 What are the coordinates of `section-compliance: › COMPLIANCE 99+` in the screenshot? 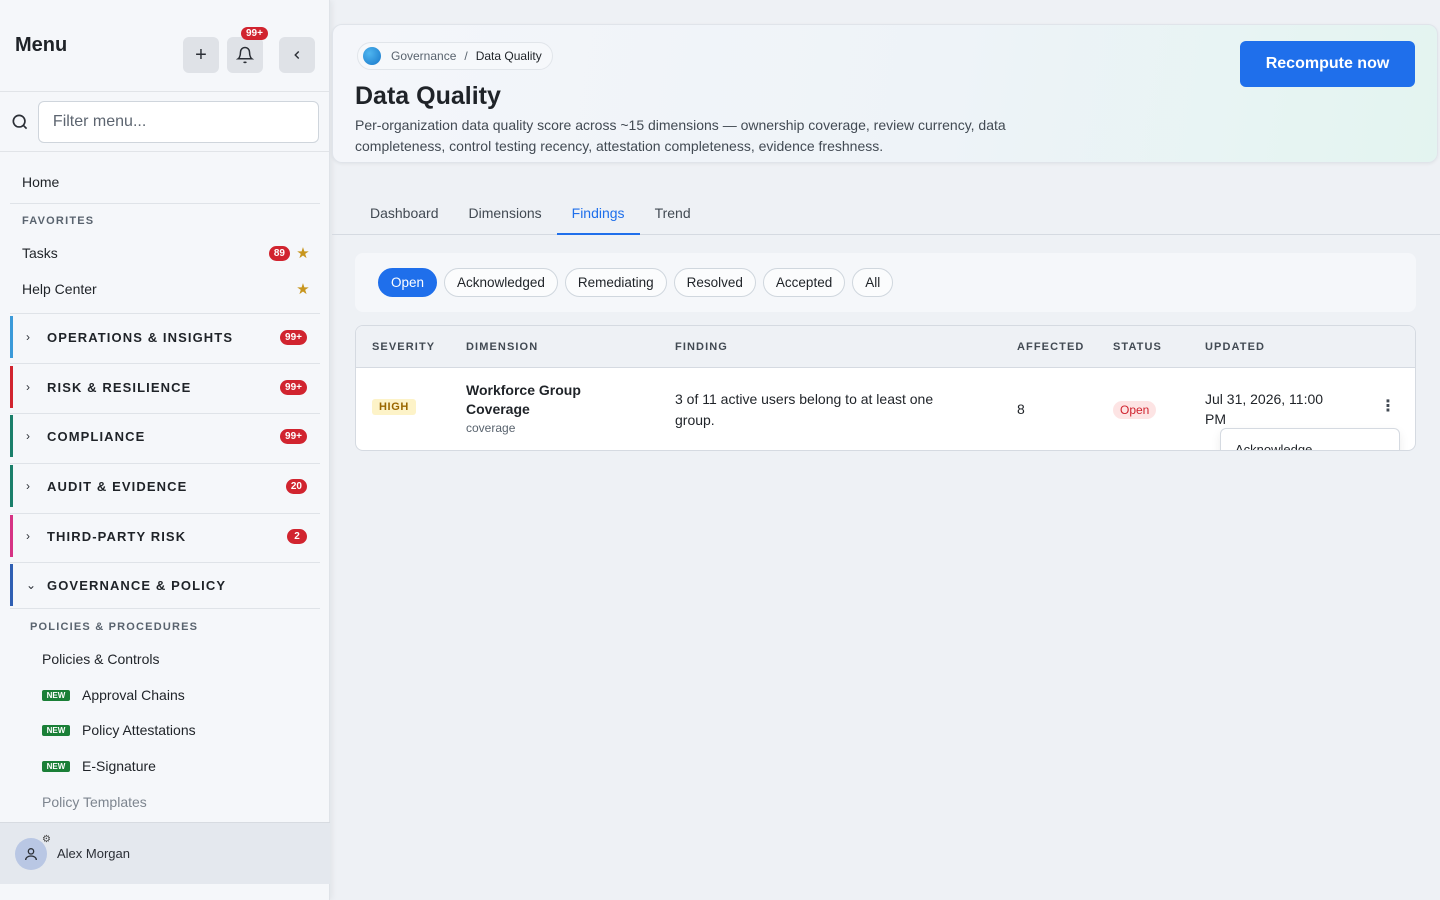 It's located at (165, 436).